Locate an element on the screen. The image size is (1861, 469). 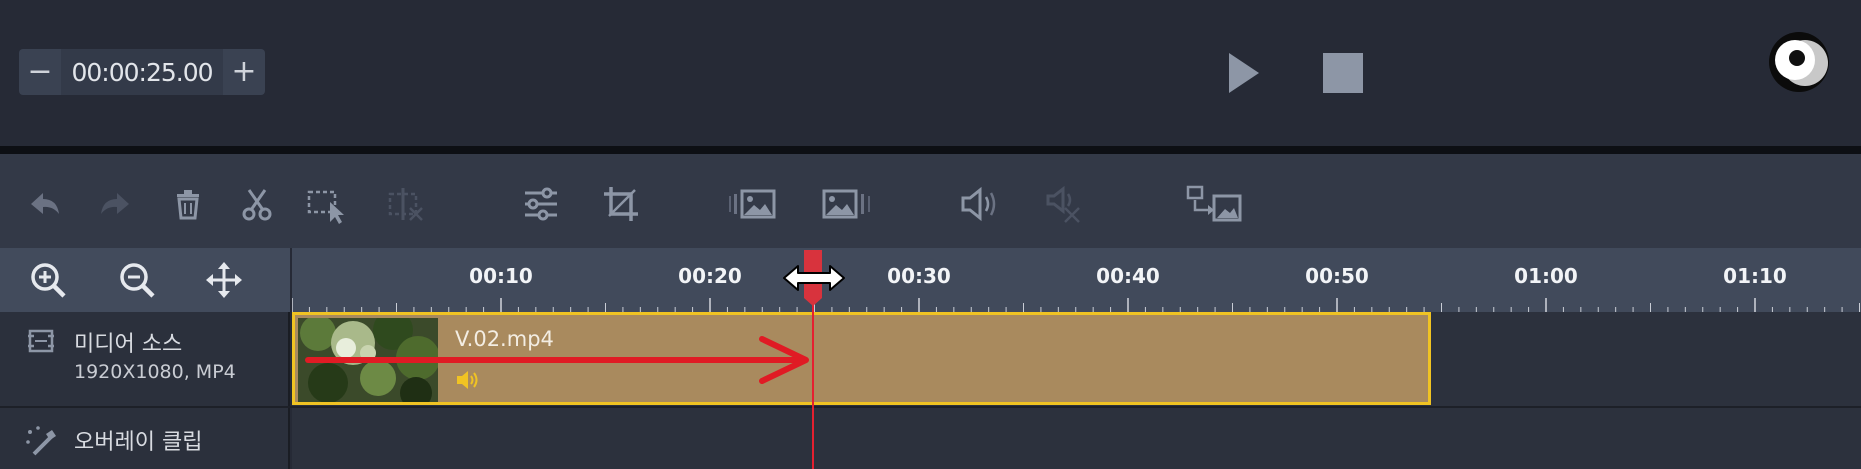
volume-icon is located at coordinates (979, 204).